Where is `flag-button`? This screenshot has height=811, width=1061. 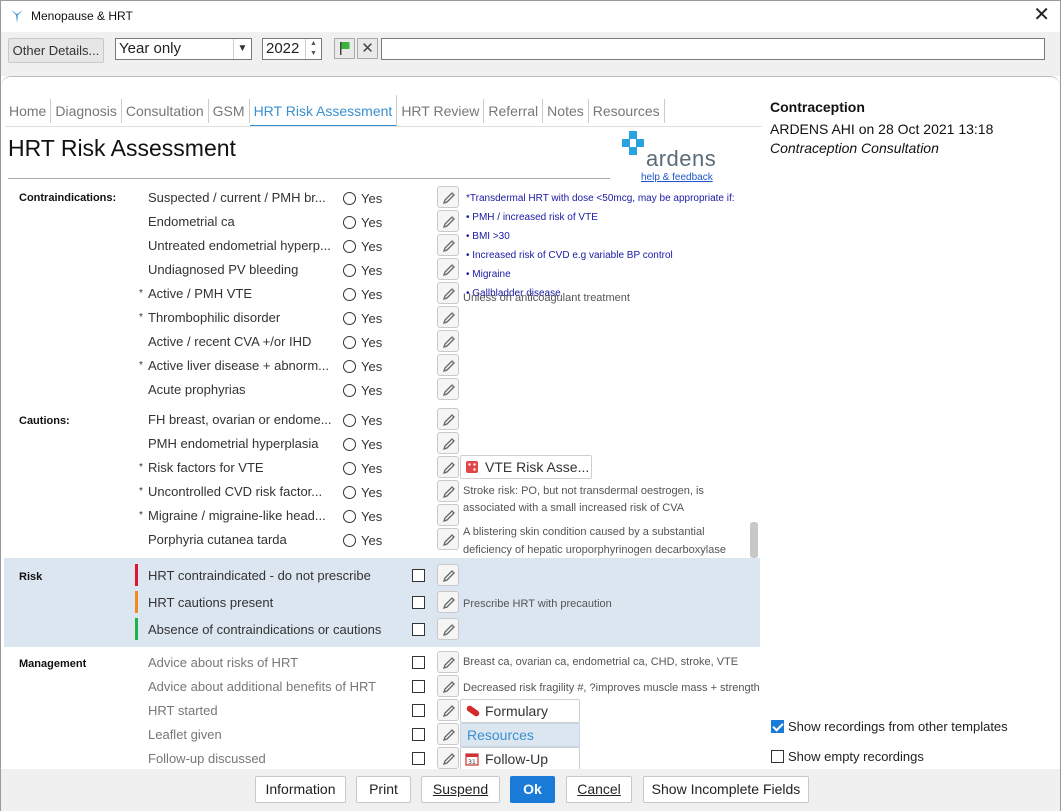
flag-button is located at coordinates (344, 48).